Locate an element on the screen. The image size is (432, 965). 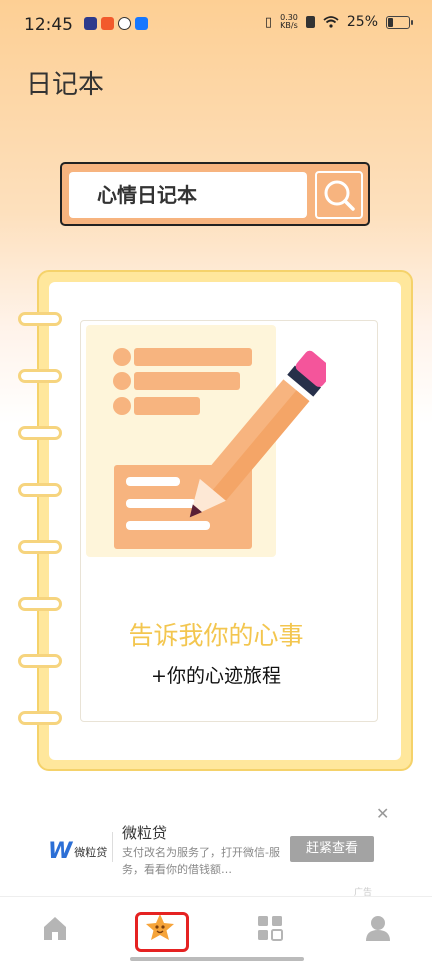
search-icon is located at coordinates (339, 195).